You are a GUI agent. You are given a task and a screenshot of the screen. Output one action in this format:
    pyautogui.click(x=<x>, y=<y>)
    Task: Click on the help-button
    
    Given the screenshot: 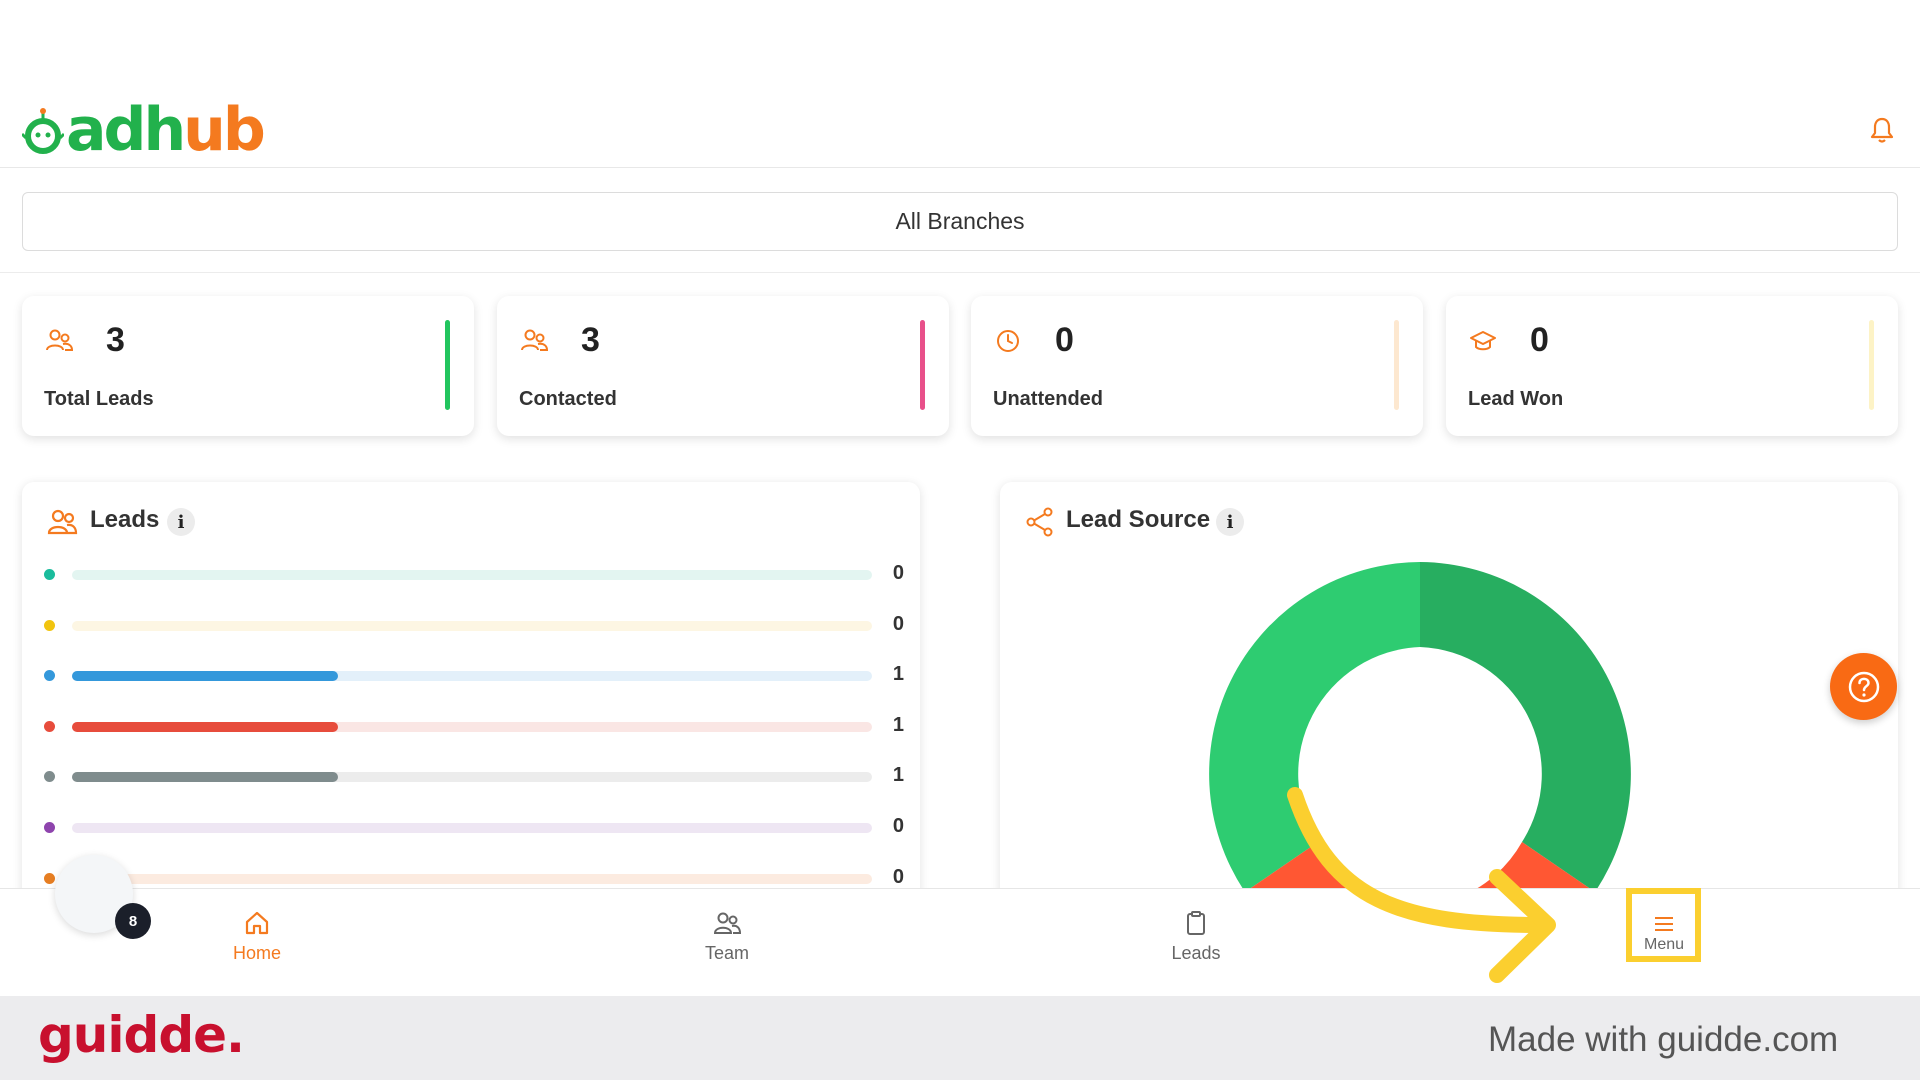 What is the action you would take?
    pyautogui.click(x=1863, y=686)
    